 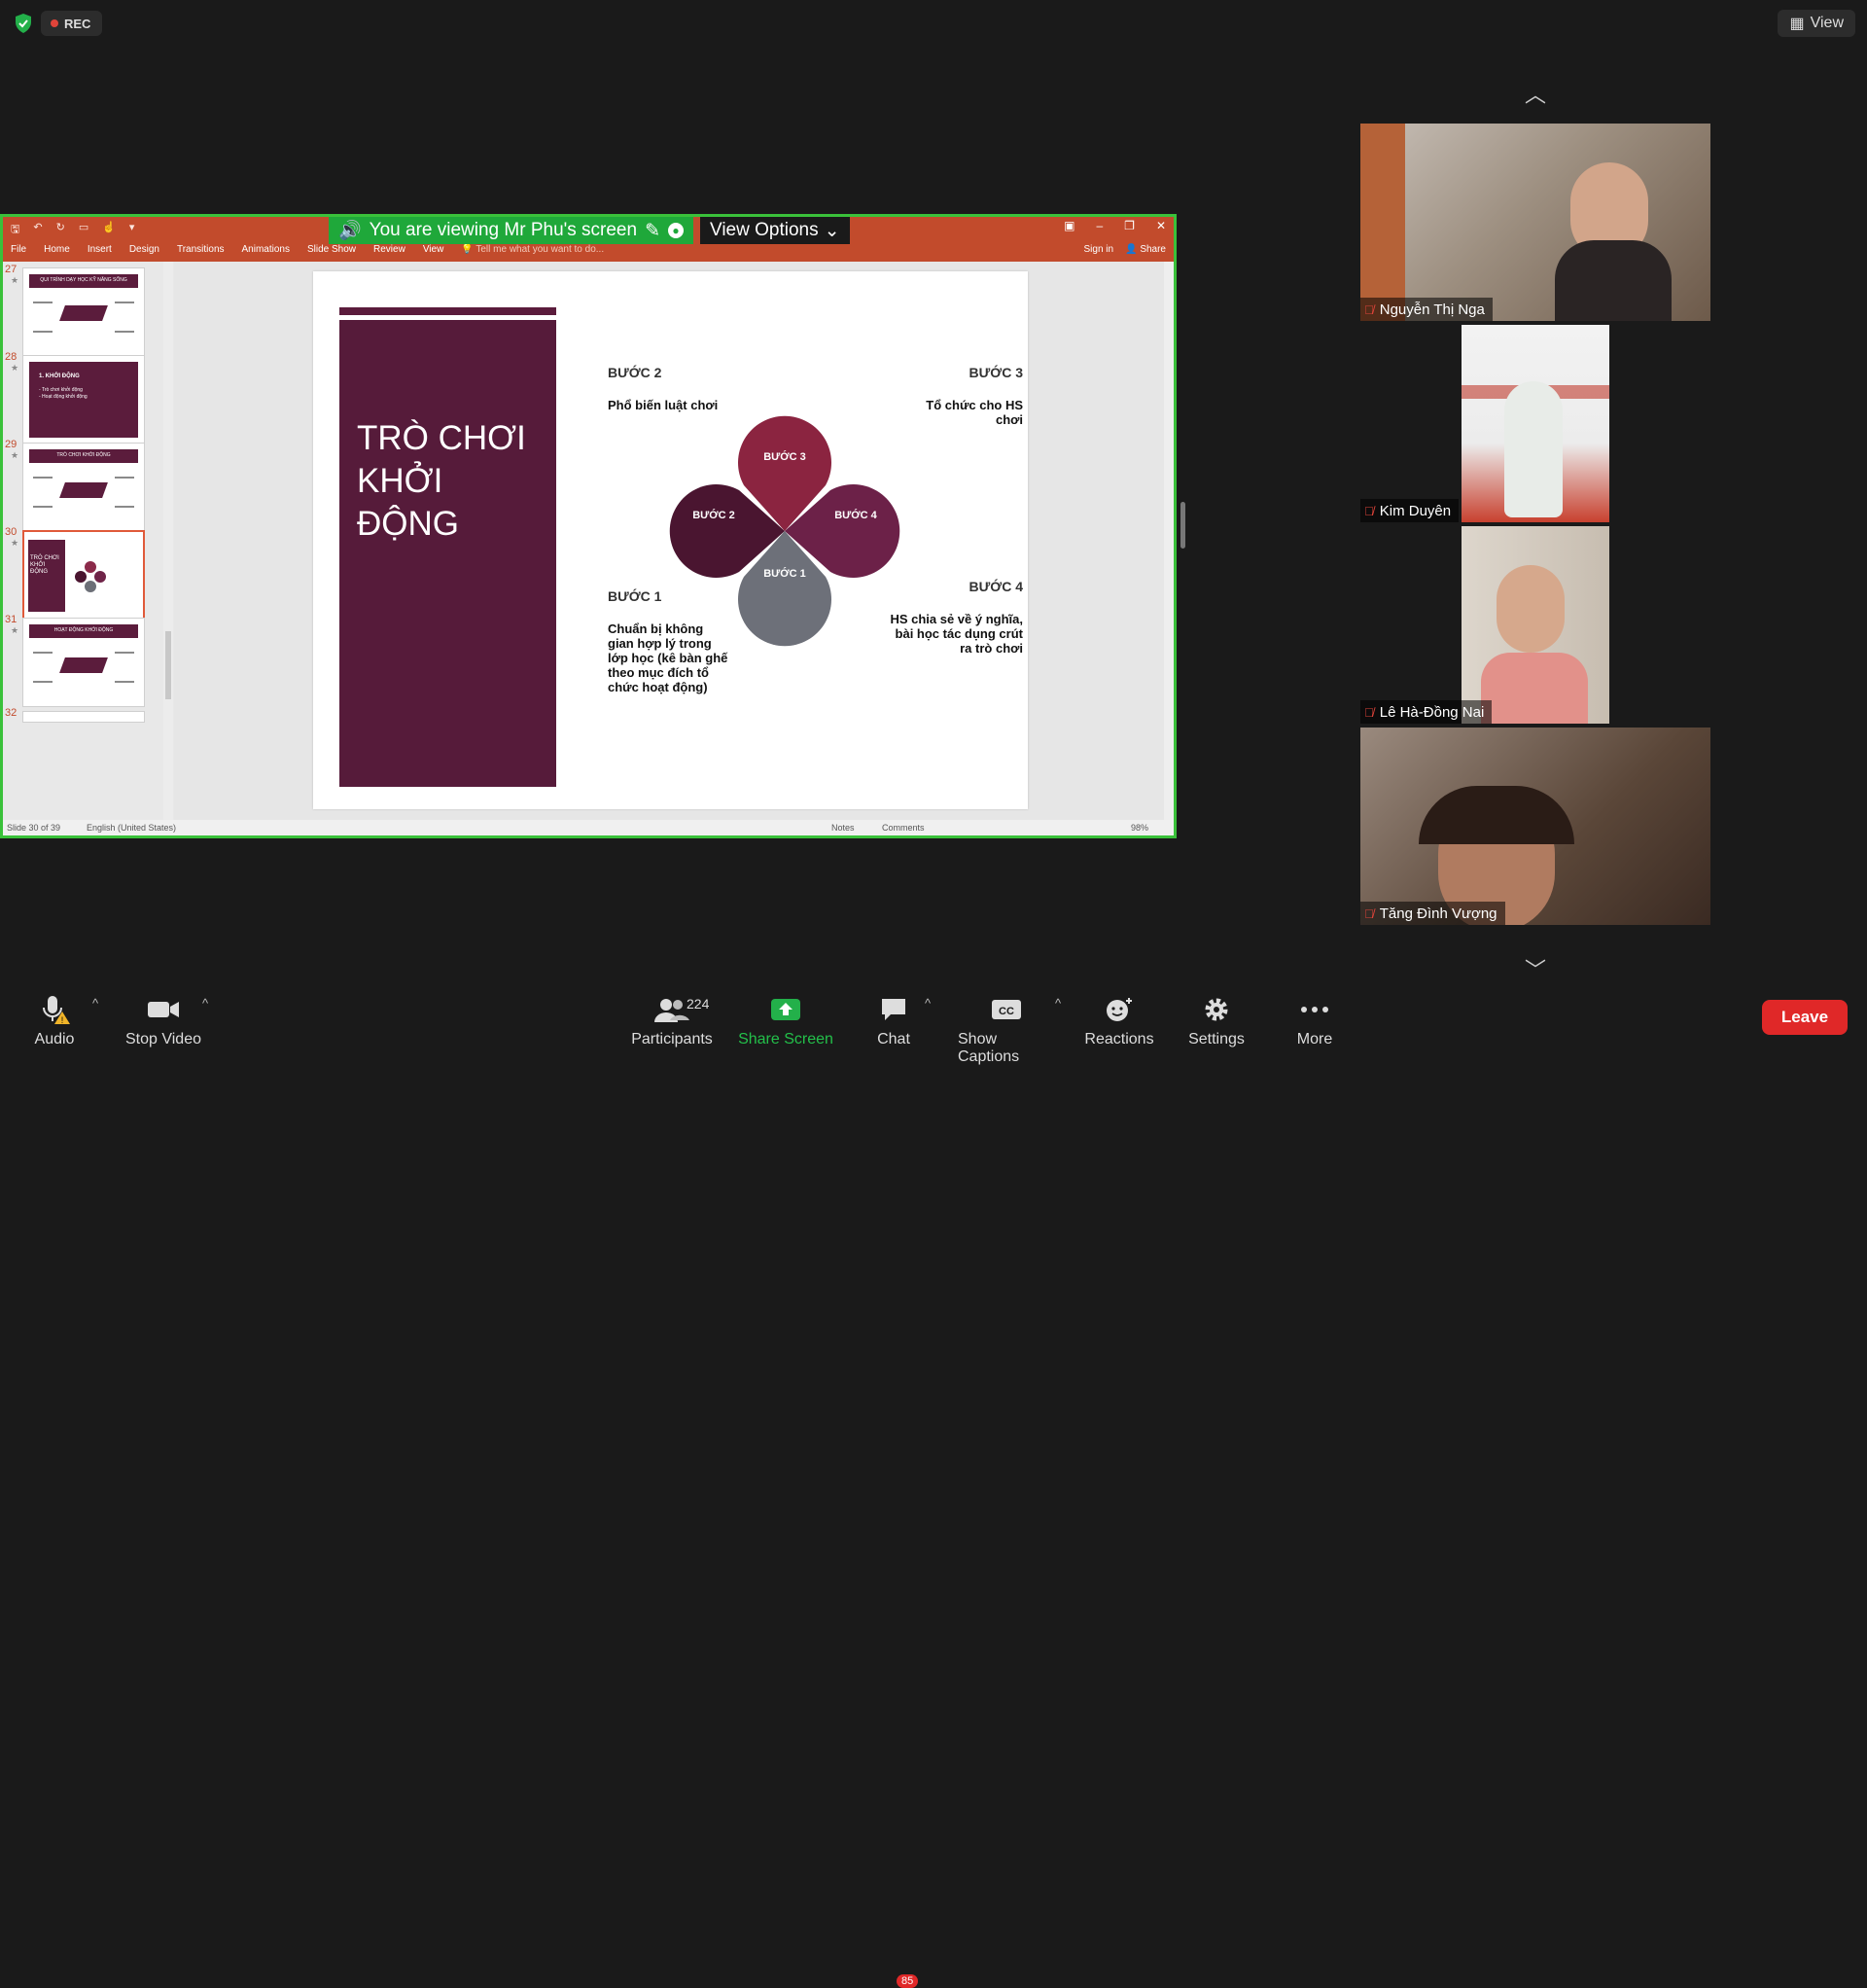 I want to click on comments-button: Comments, so click(x=903, y=828).